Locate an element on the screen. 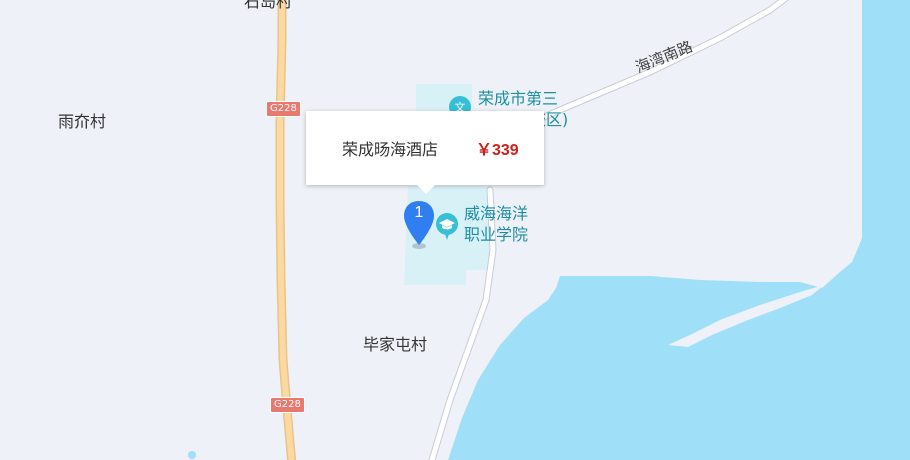 This screenshot has width=910, height=460. hotel-info-popup: 荣成旸海酒店 ￥339 is located at coordinates (425, 152).